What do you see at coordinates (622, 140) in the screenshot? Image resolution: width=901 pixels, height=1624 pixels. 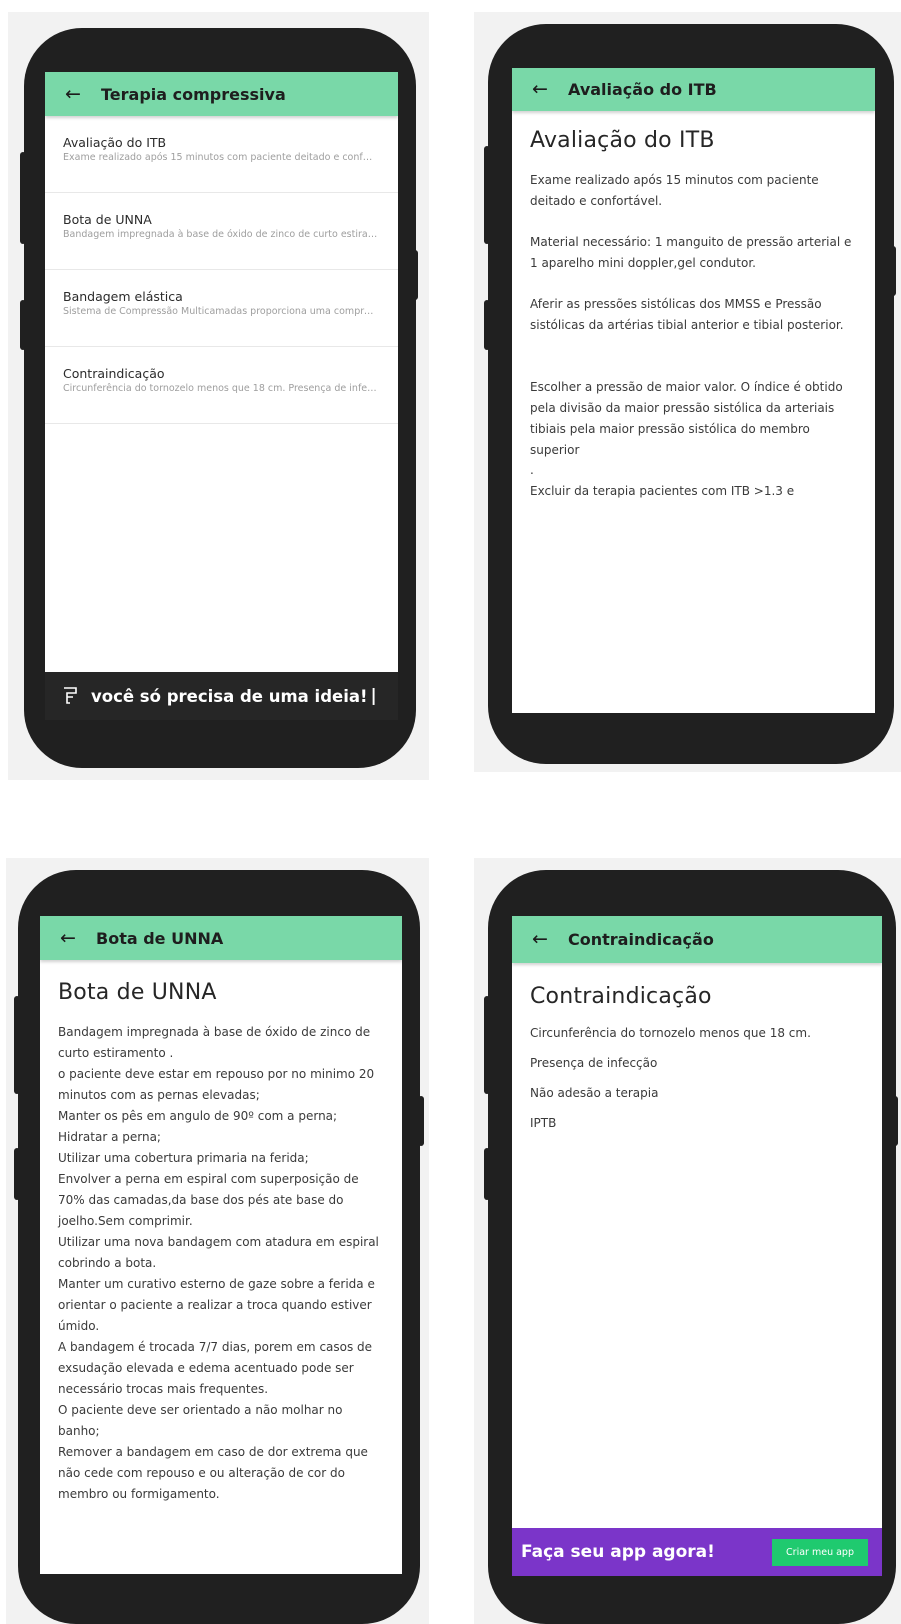 I see `content-heading: Avaliação do ITB` at bounding box center [622, 140].